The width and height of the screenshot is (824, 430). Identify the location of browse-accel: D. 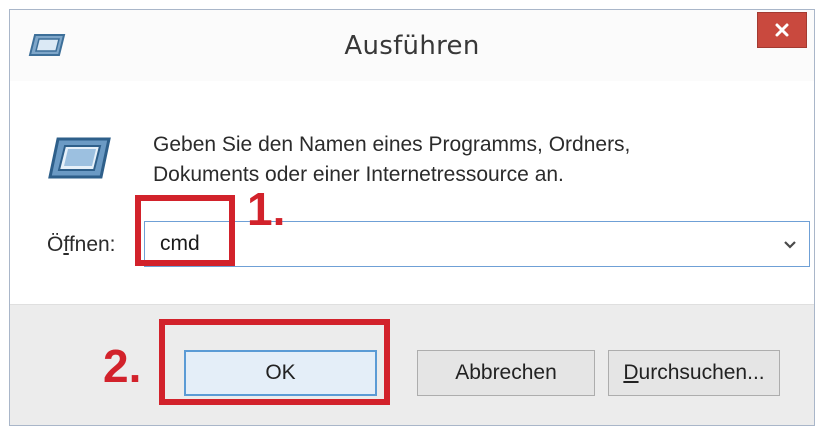
(631, 372).